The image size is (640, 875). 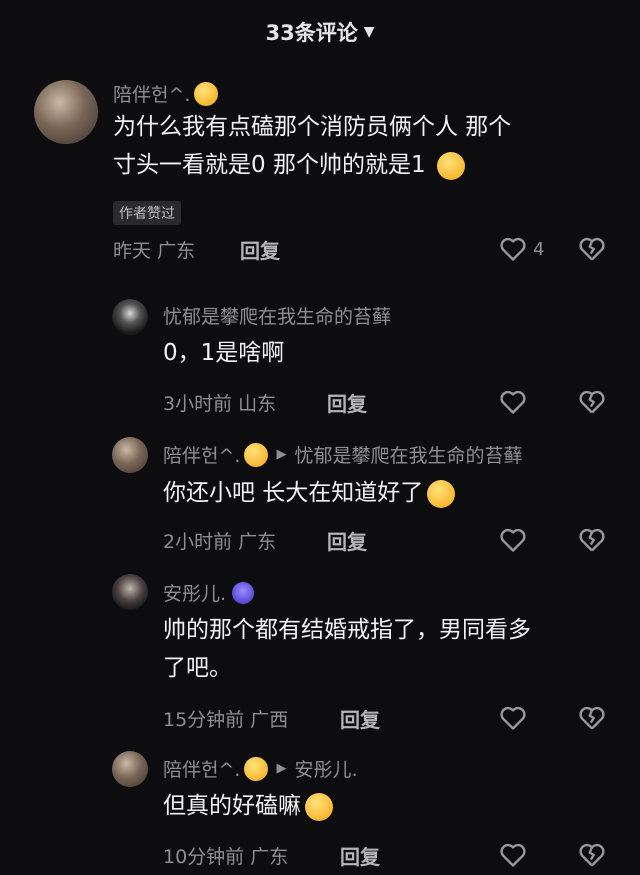 I want to click on triangle-down-icon: ▼, so click(x=369, y=32).